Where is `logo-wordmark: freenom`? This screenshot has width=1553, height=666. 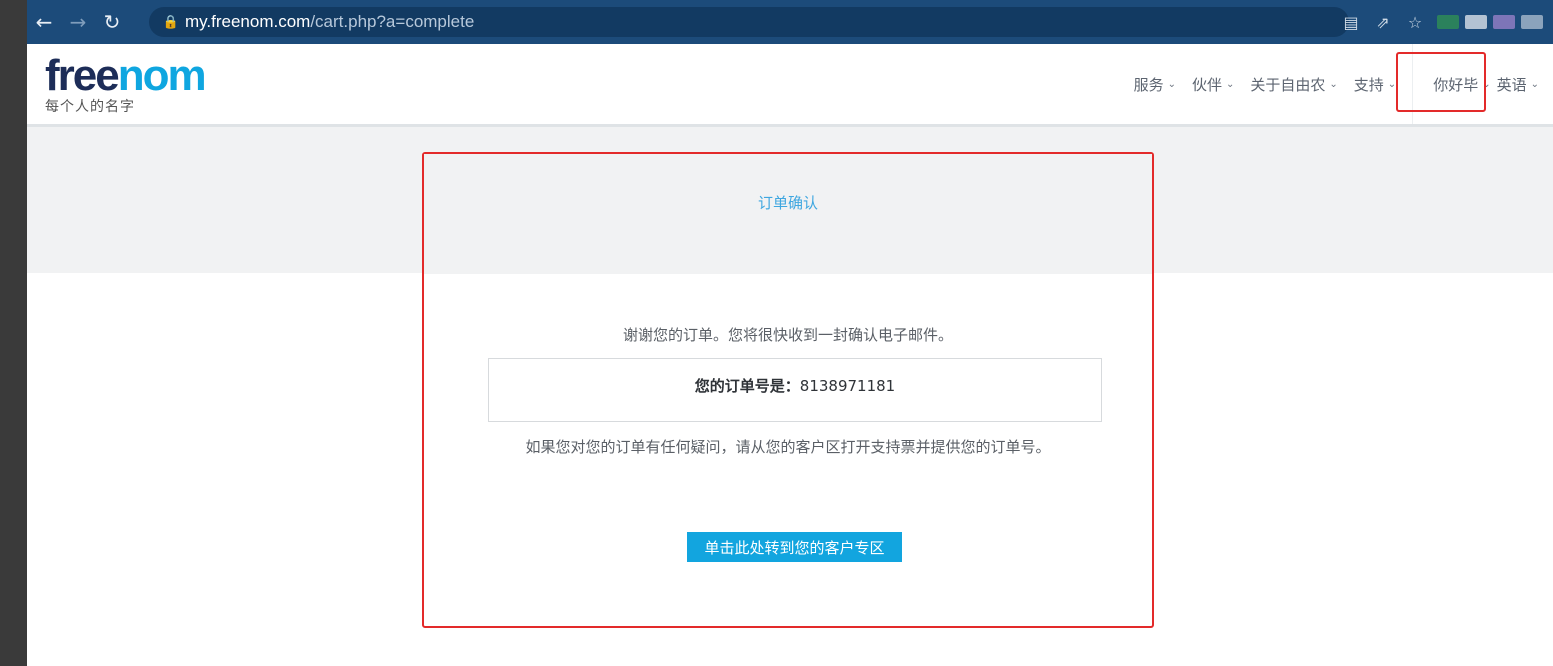 logo-wordmark: freenom is located at coordinates (126, 75).